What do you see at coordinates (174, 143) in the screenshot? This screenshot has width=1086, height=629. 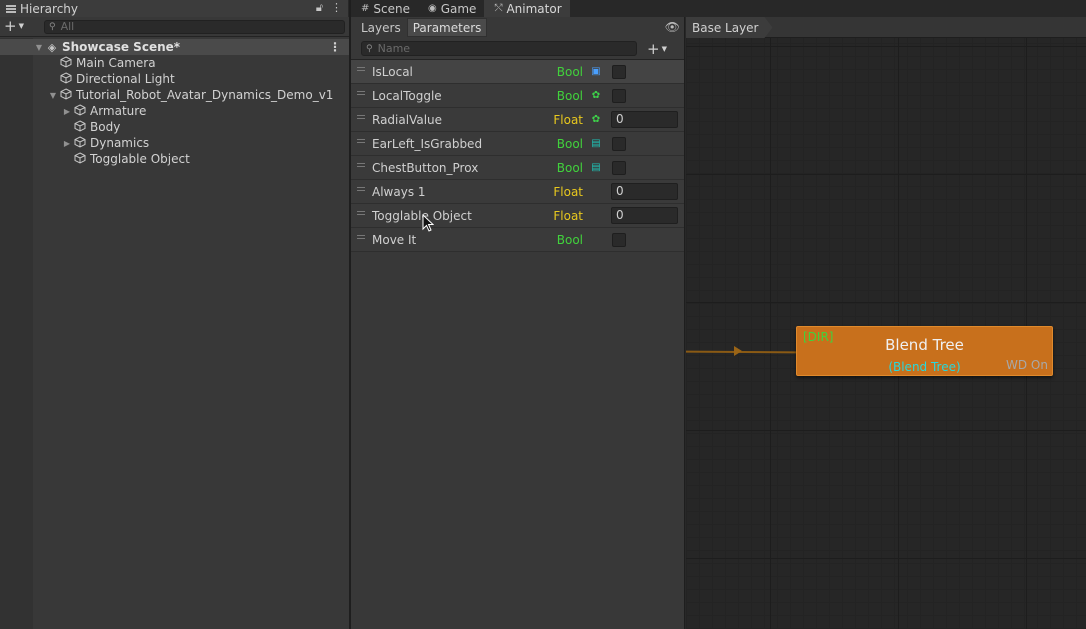 I see `hierarchy-item: ▶ Dynamics` at bounding box center [174, 143].